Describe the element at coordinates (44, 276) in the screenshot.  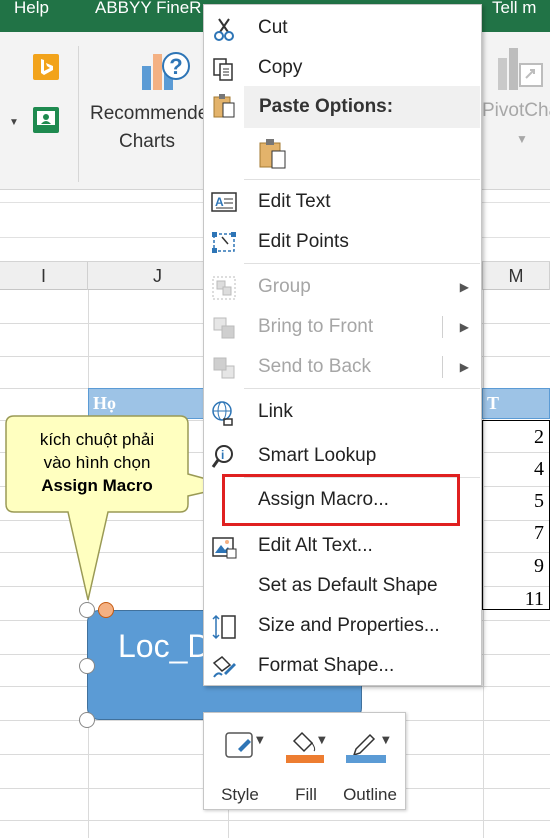
I see `column-header-i: I` at that location.